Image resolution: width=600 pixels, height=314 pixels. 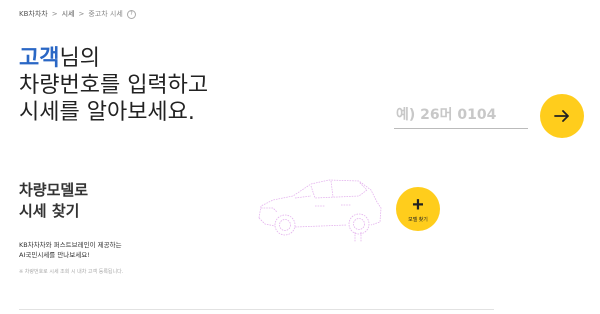 What do you see at coordinates (79, 58) in the screenshot?
I see `headline-line1-rest: 님의` at bounding box center [79, 58].